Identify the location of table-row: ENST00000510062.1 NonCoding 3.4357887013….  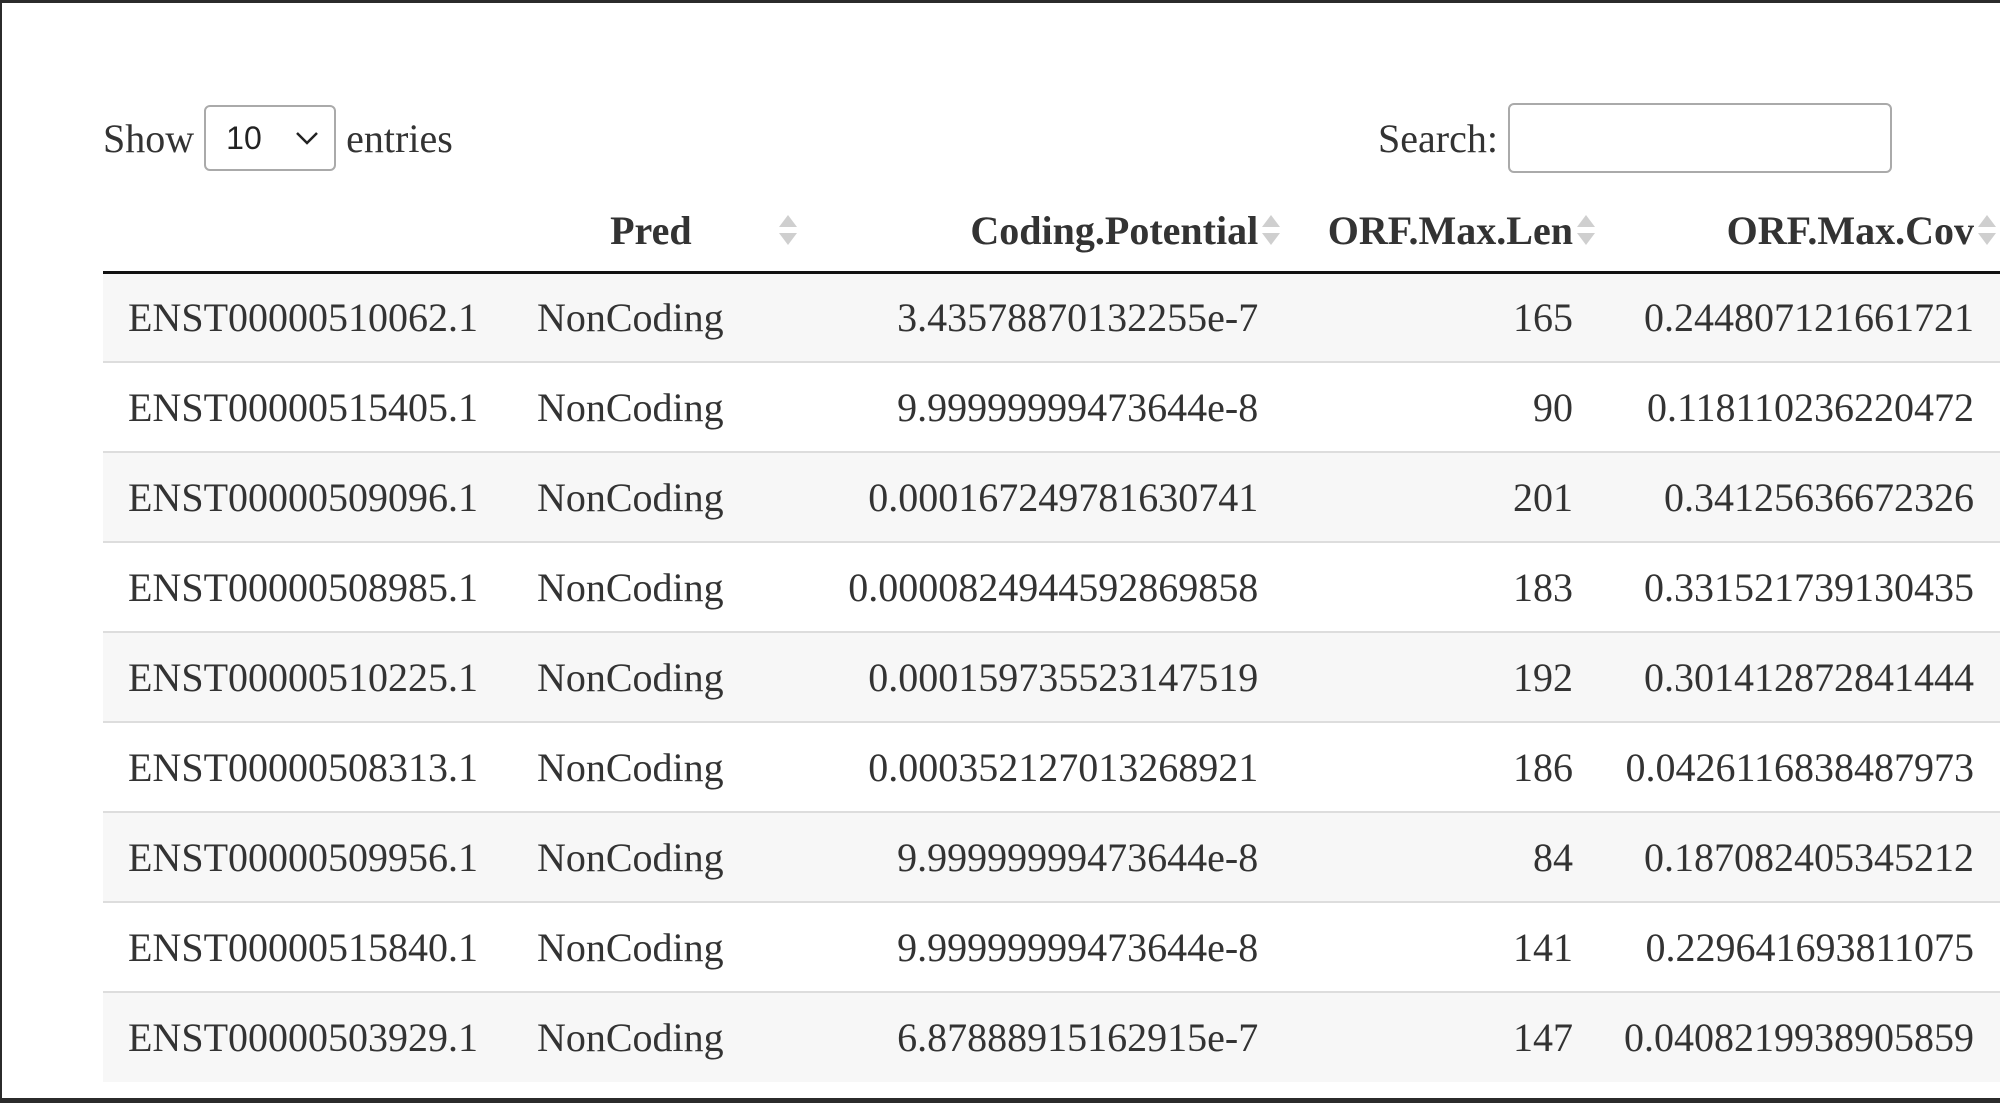
(1051, 317).